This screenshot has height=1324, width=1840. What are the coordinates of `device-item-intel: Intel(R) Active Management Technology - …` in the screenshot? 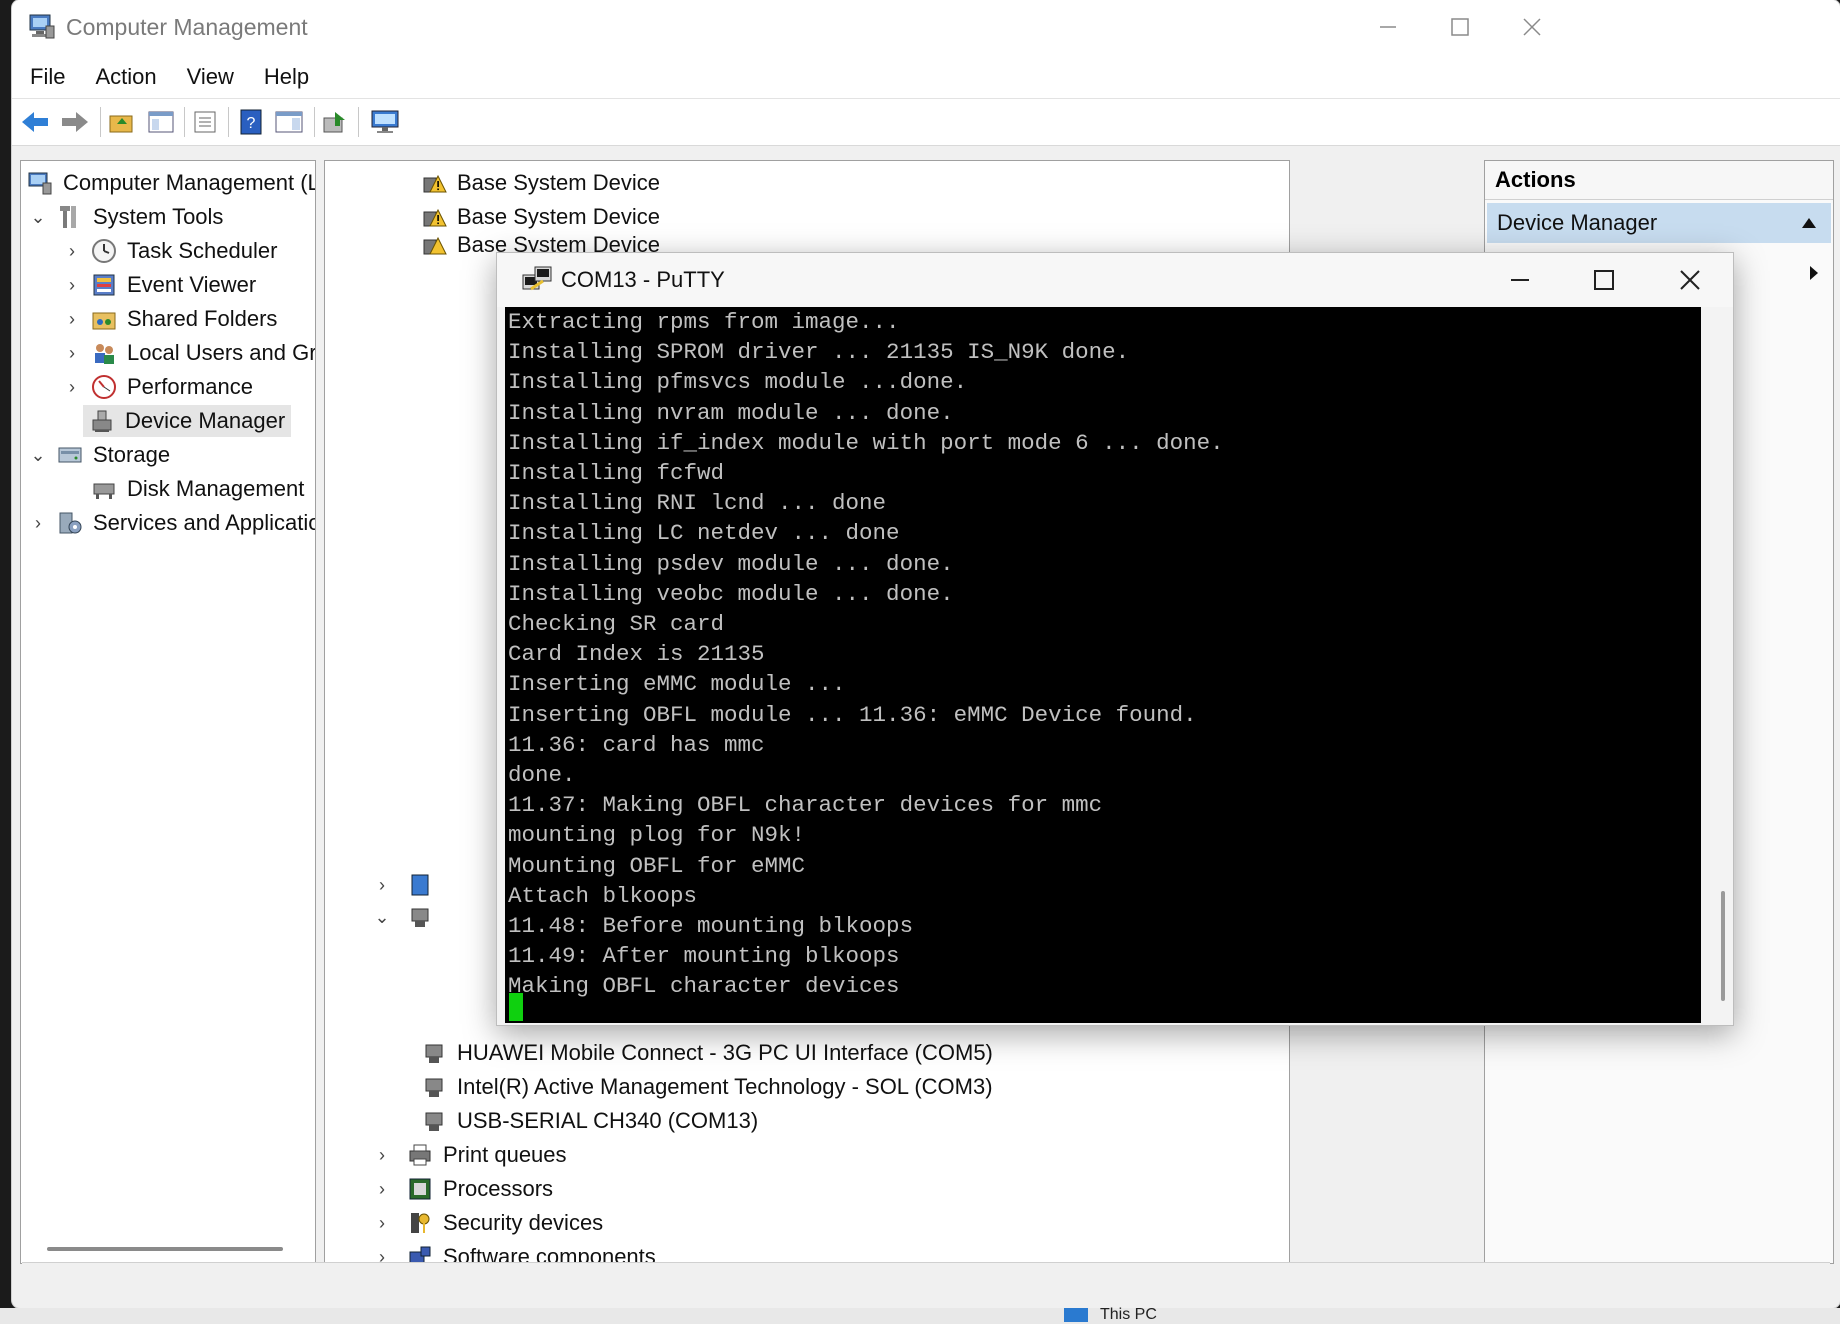 It's located at (707, 1087).